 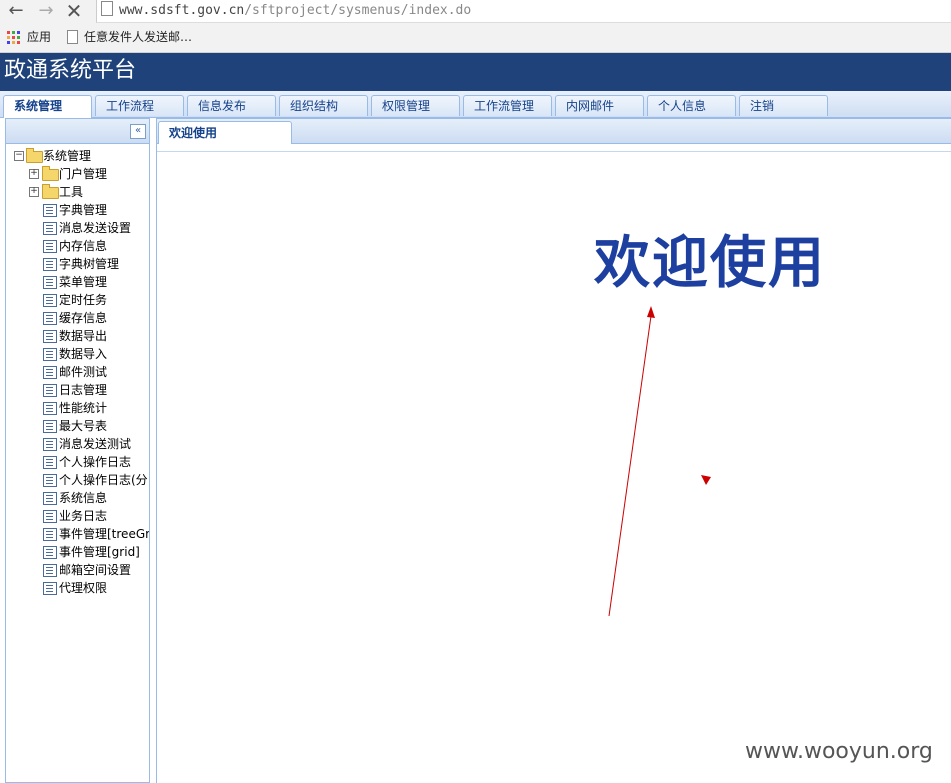 I want to click on tree-item: 字典树管理, so click(x=77, y=264).